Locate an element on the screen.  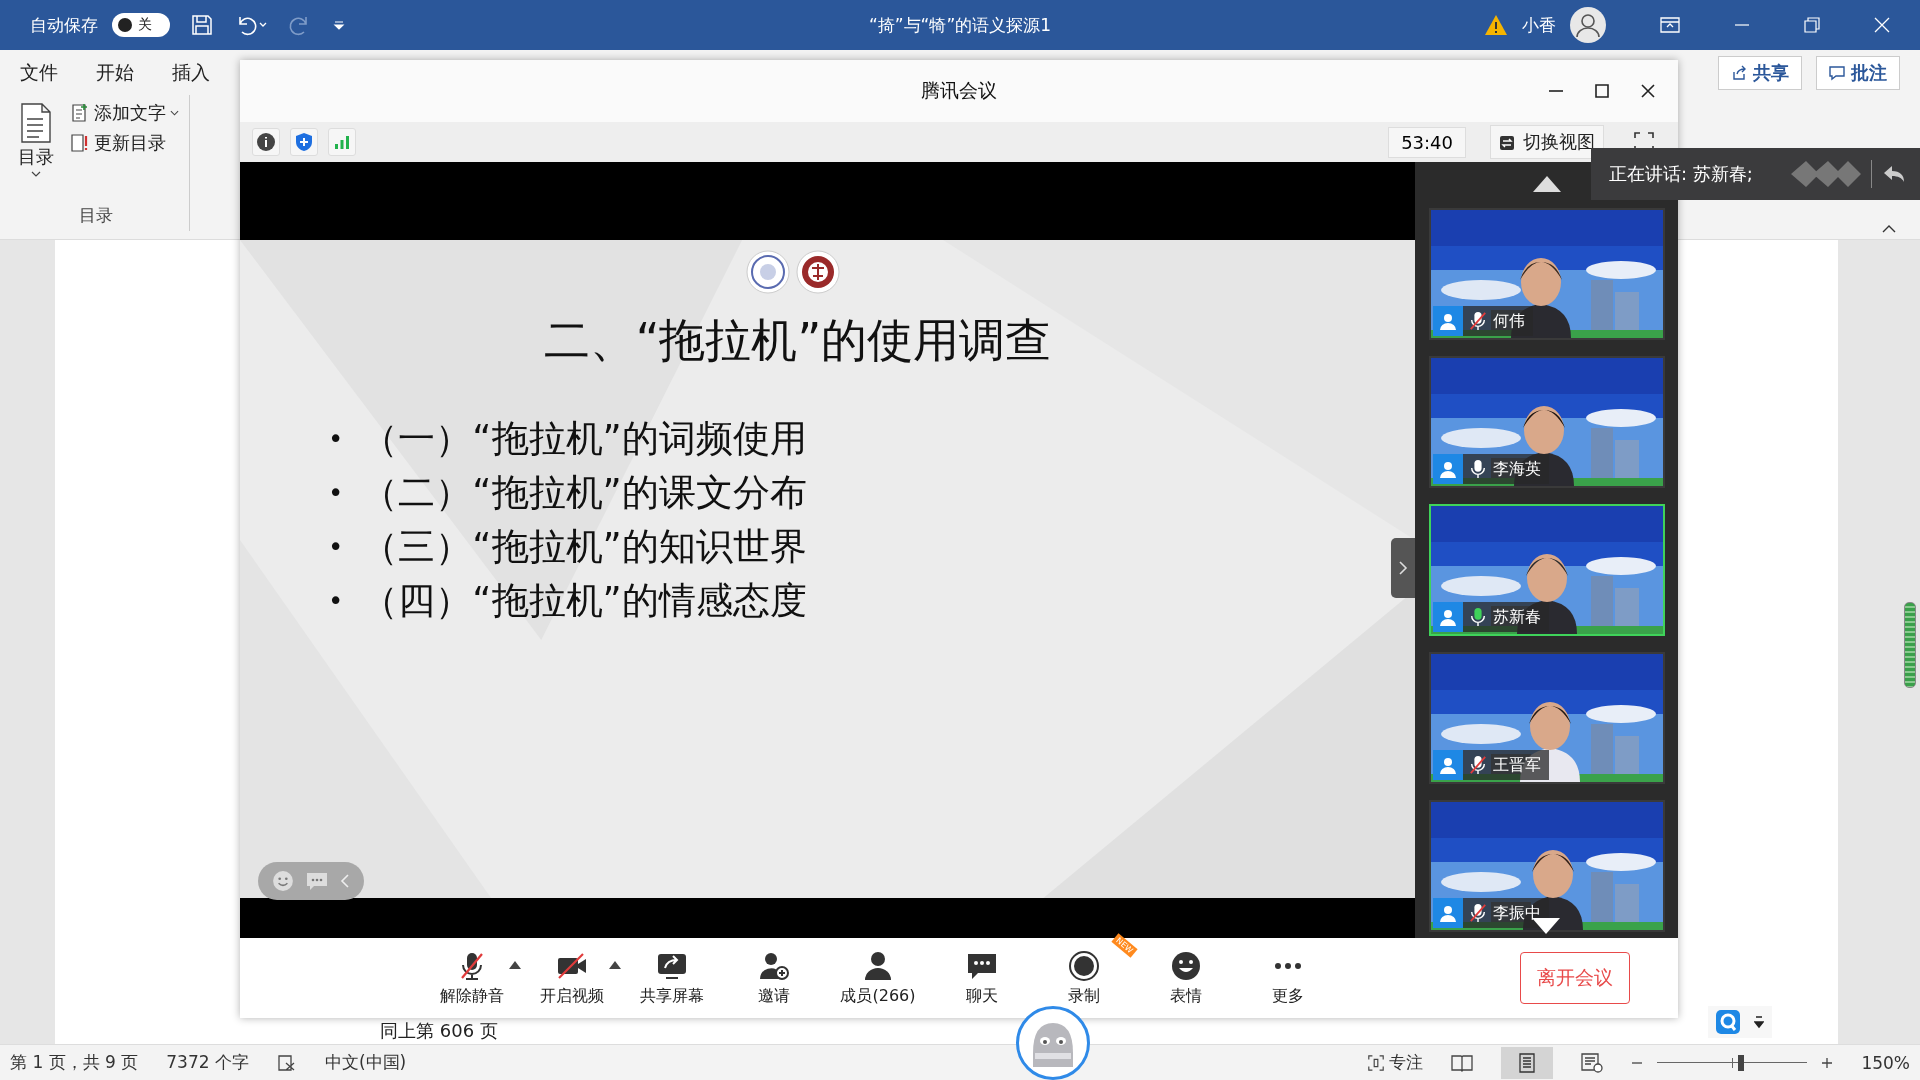
zoom-level: 150% is located at coordinates (1885, 1062).